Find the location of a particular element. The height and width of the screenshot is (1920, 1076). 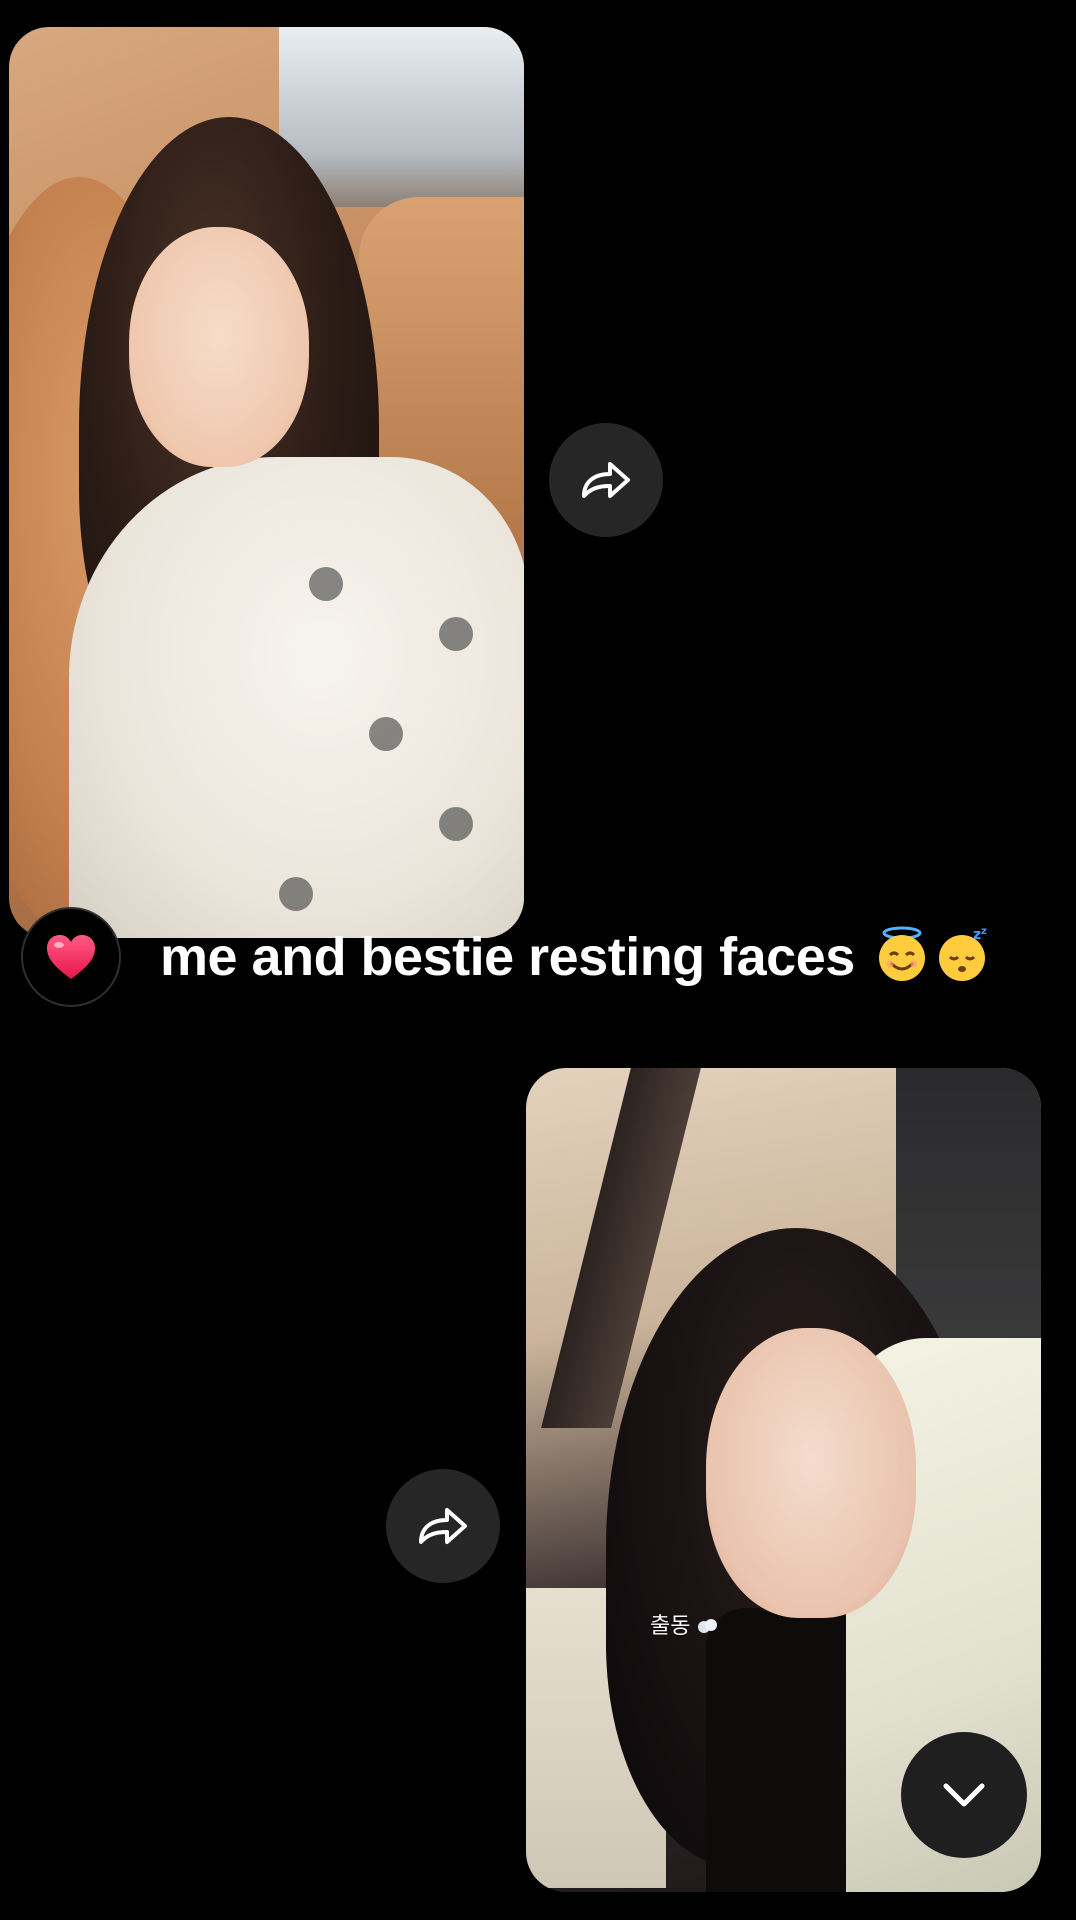

message-caption: me and bestie resting faces z z is located at coordinates (576, 956).